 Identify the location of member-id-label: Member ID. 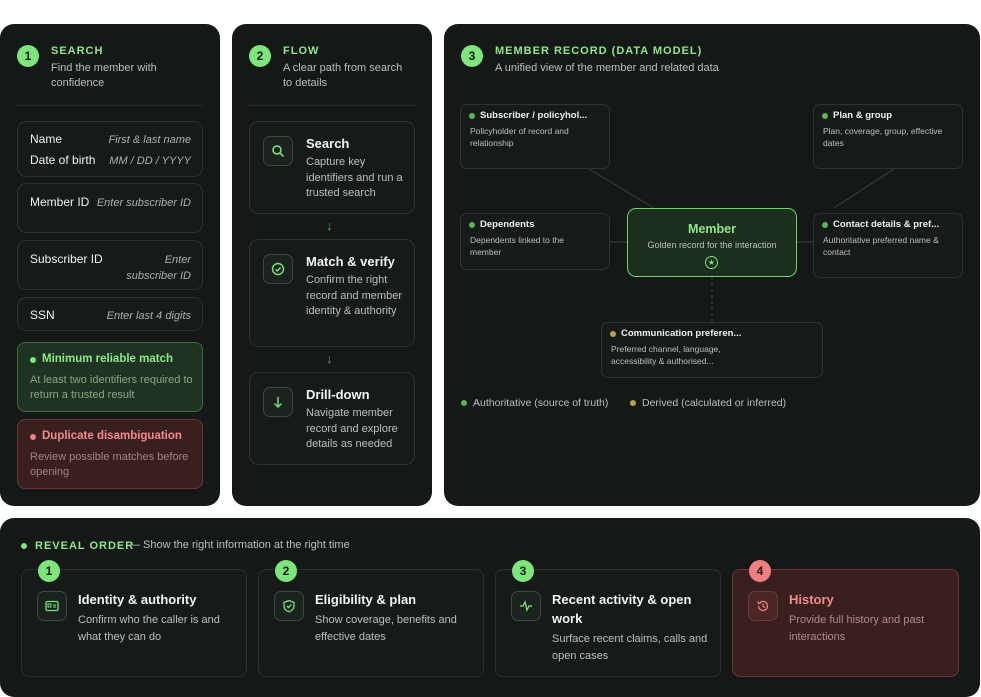
(60, 202).